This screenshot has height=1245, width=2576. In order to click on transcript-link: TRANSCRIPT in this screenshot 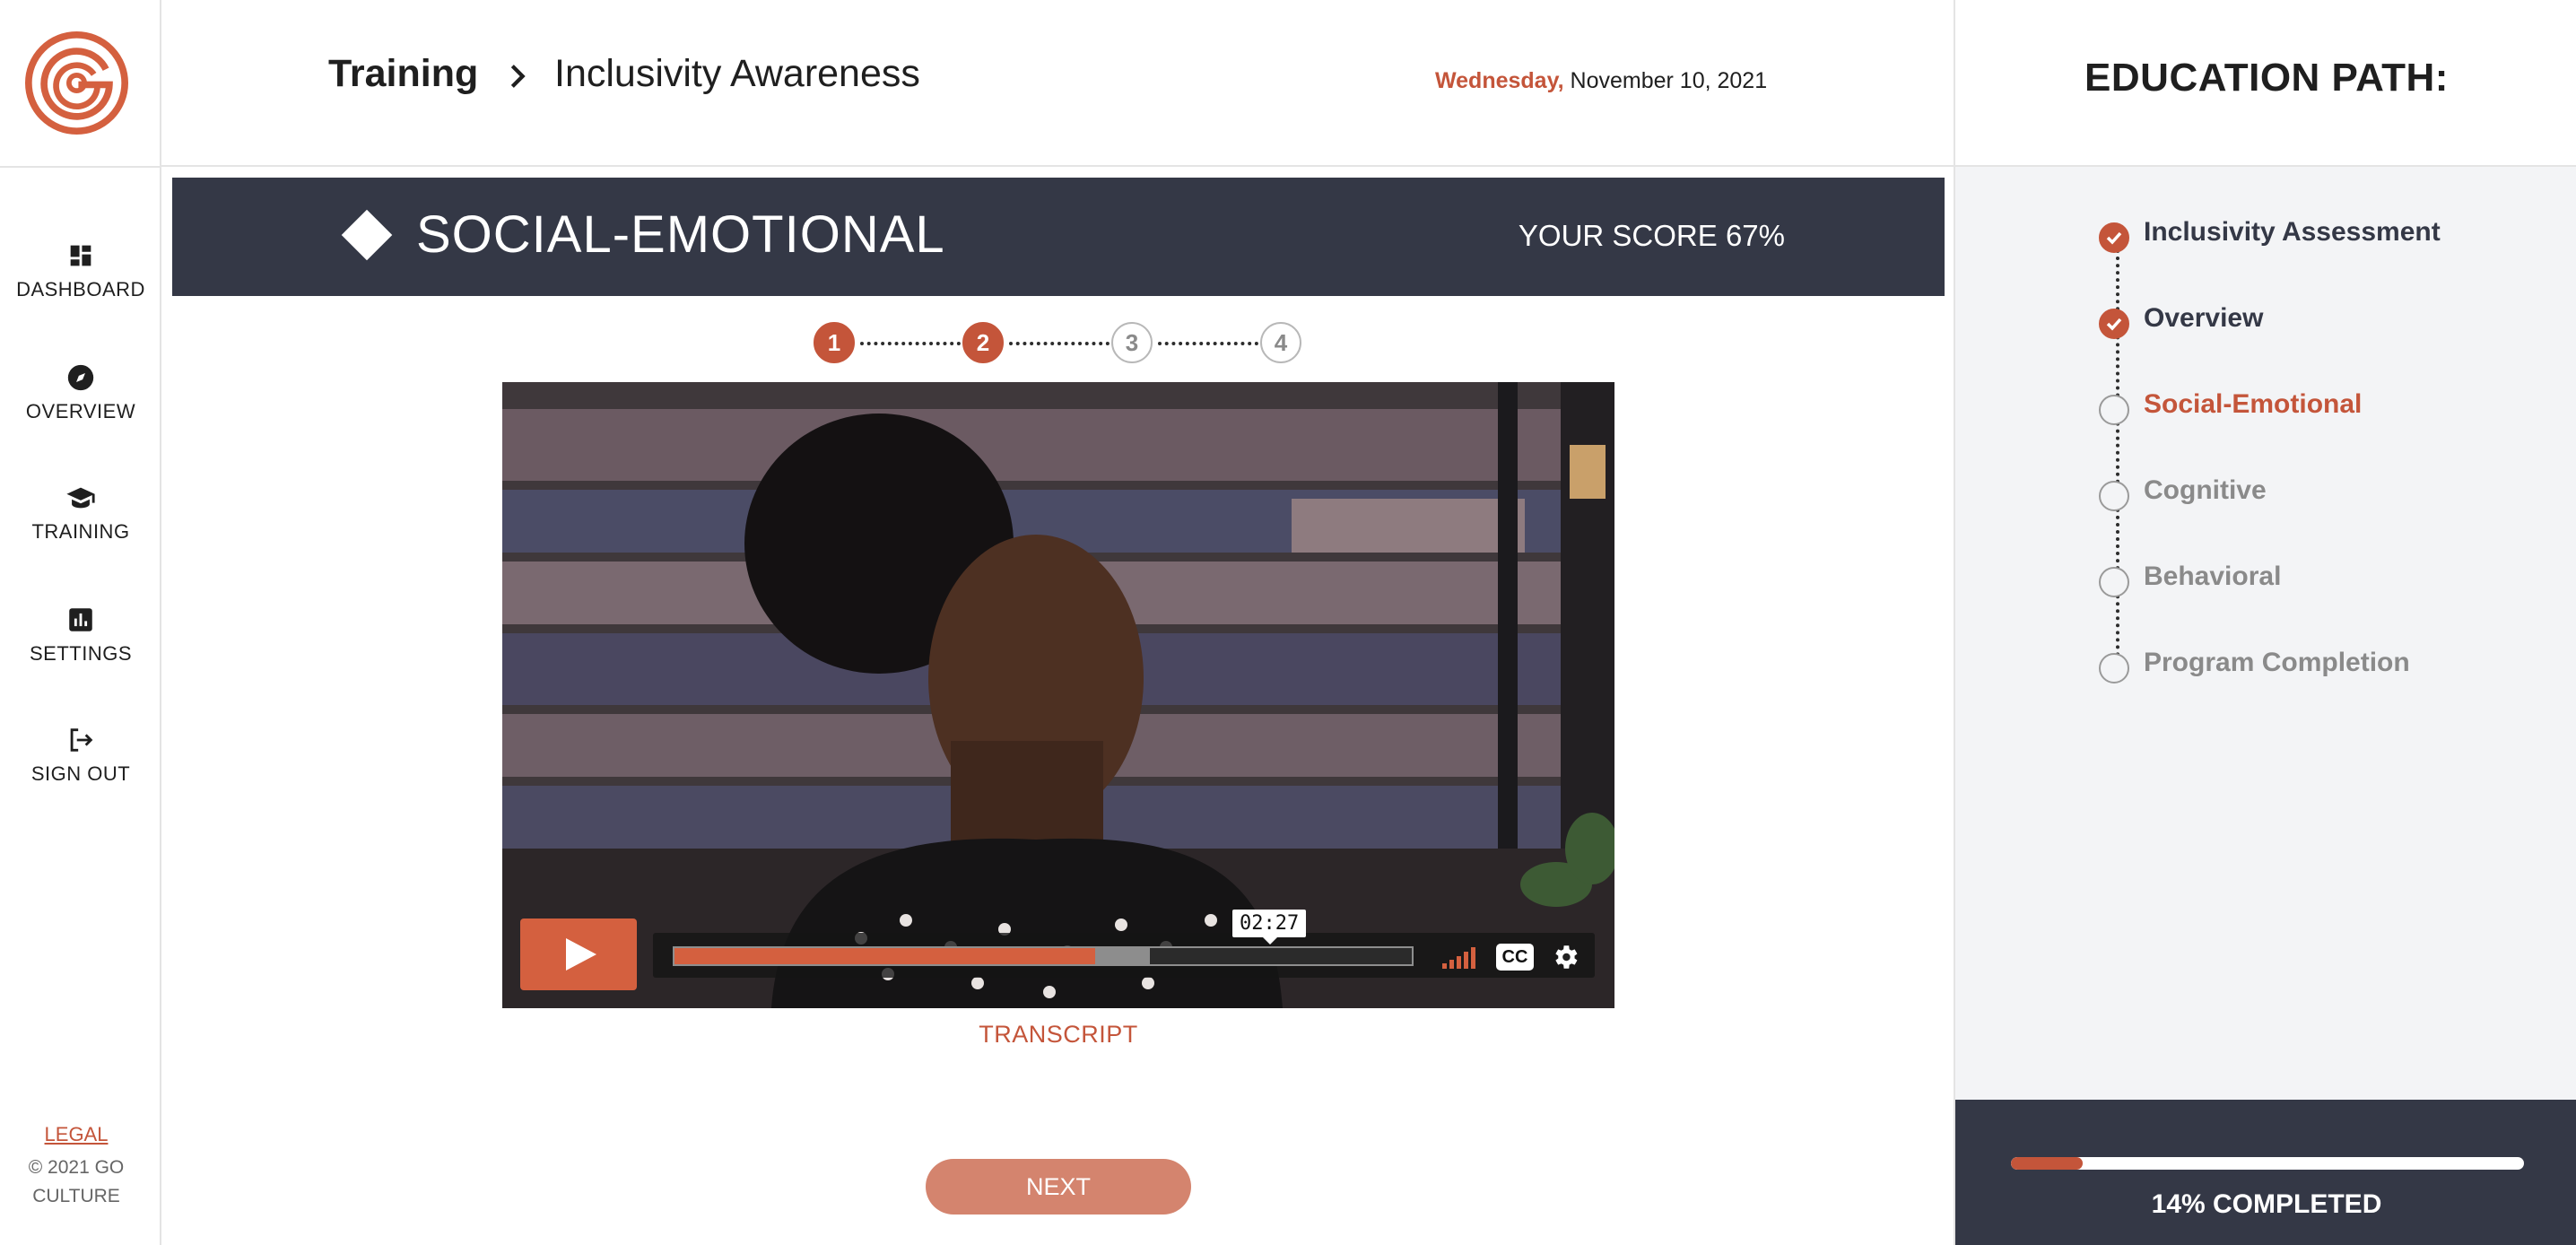, I will do `click(1058, 1035)`.